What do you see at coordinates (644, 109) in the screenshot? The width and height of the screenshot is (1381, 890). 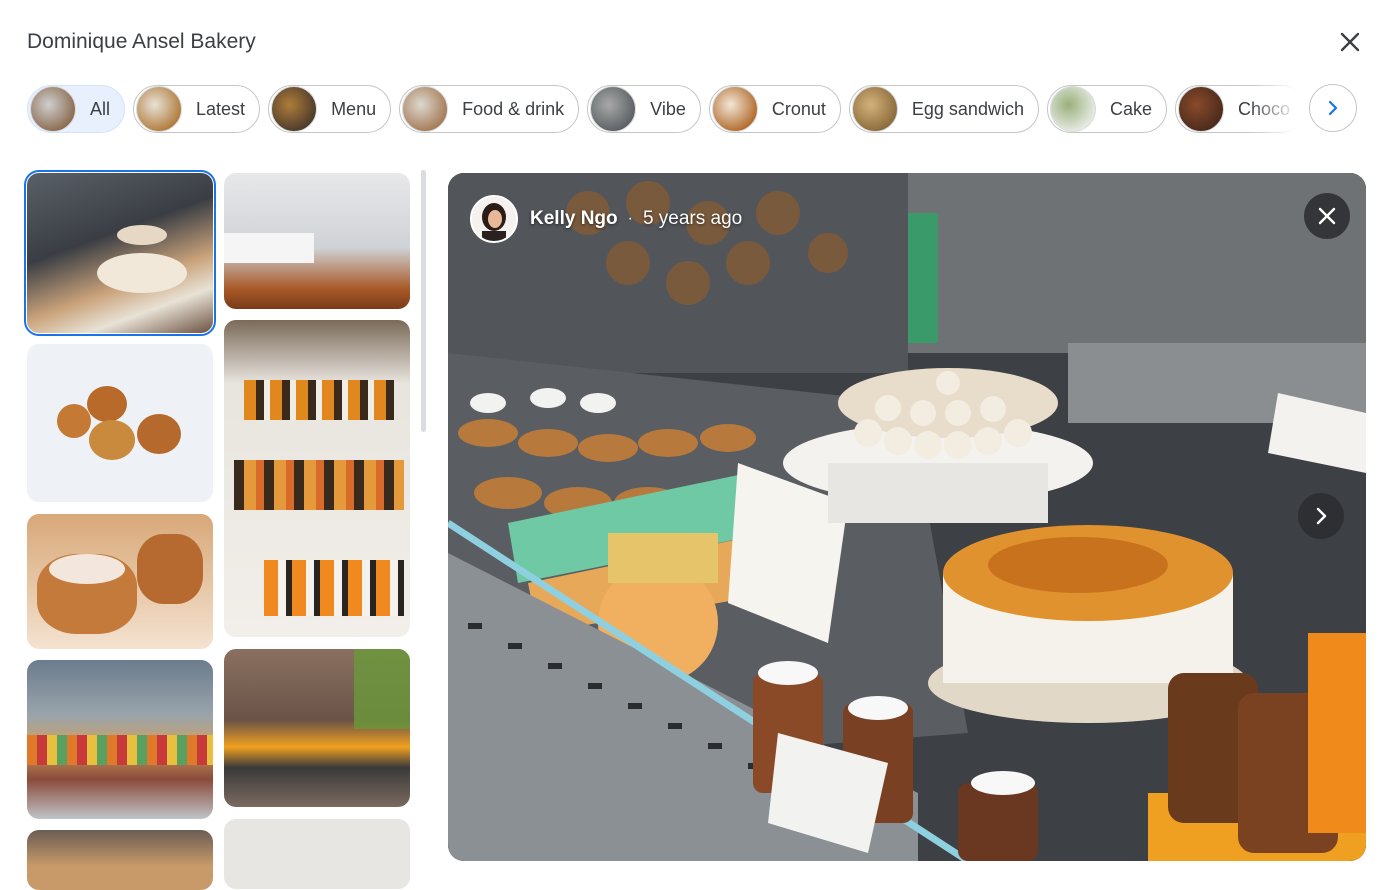 I see `chip-vibe: Vibe` at bounding box center [644, 109].